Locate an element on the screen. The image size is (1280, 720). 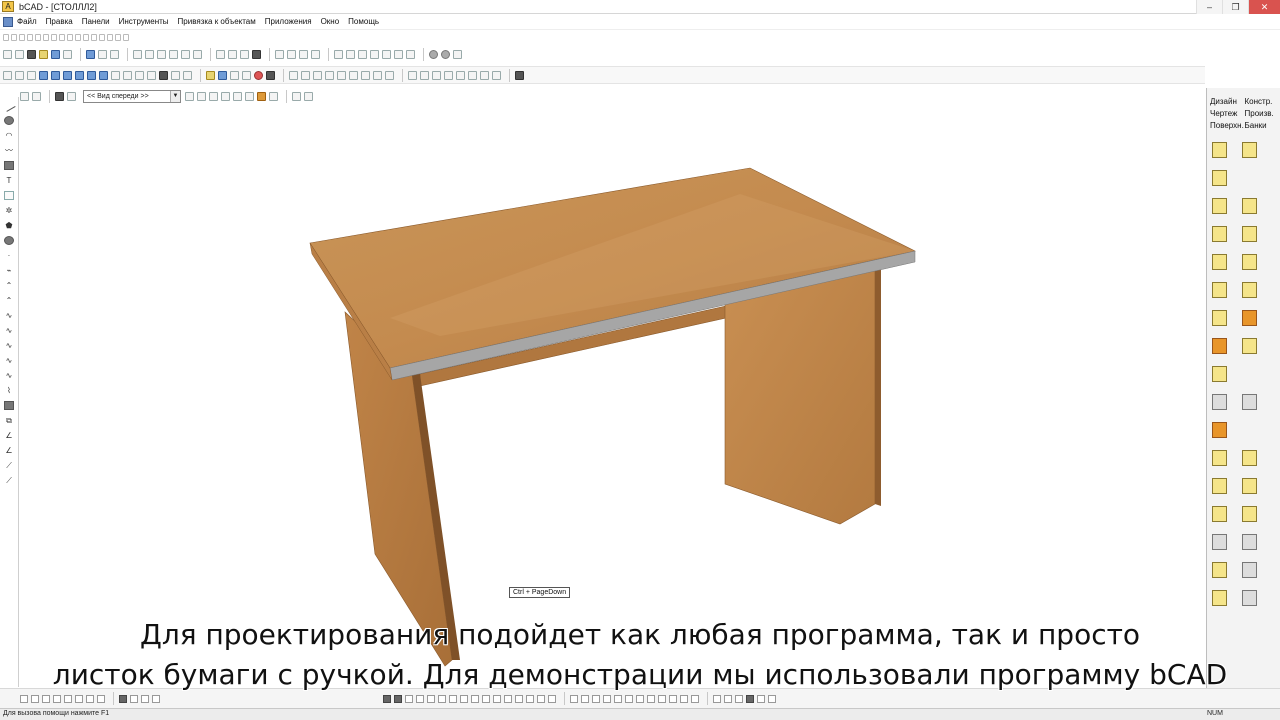
grid-dots-icon is located at coordinates (389, 75).